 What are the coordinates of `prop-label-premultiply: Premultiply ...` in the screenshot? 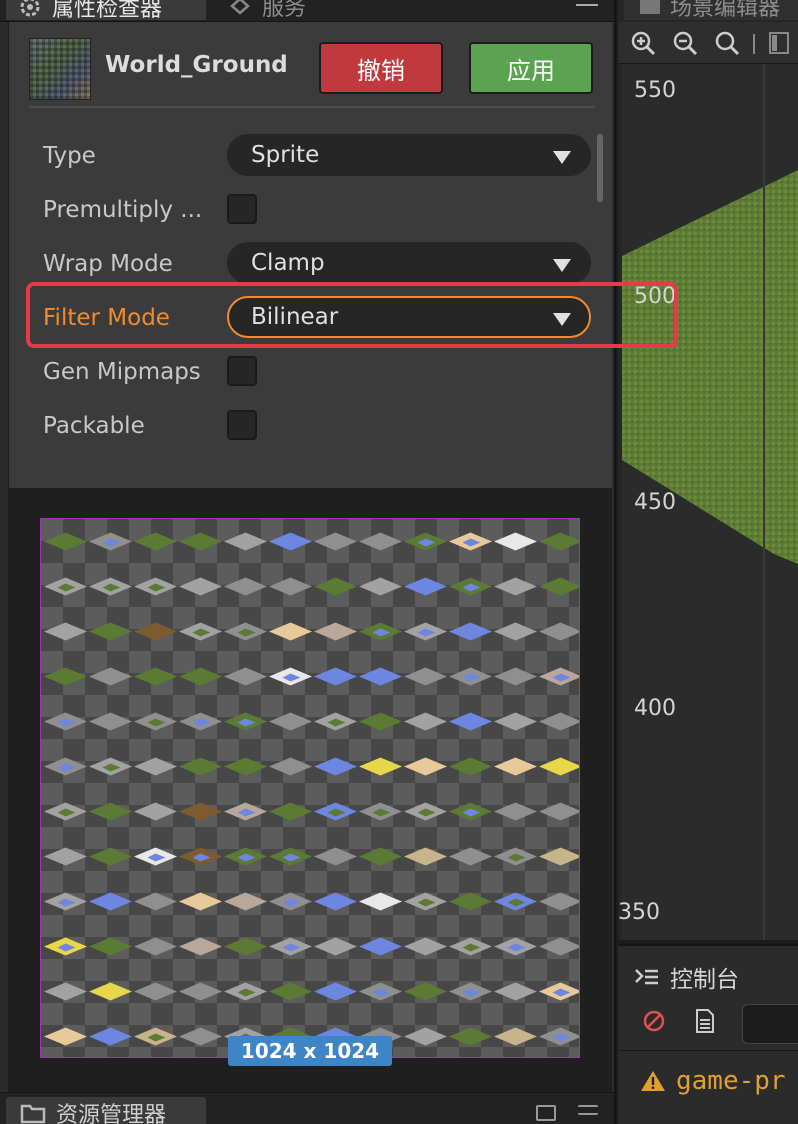 It's located at (123, 210).